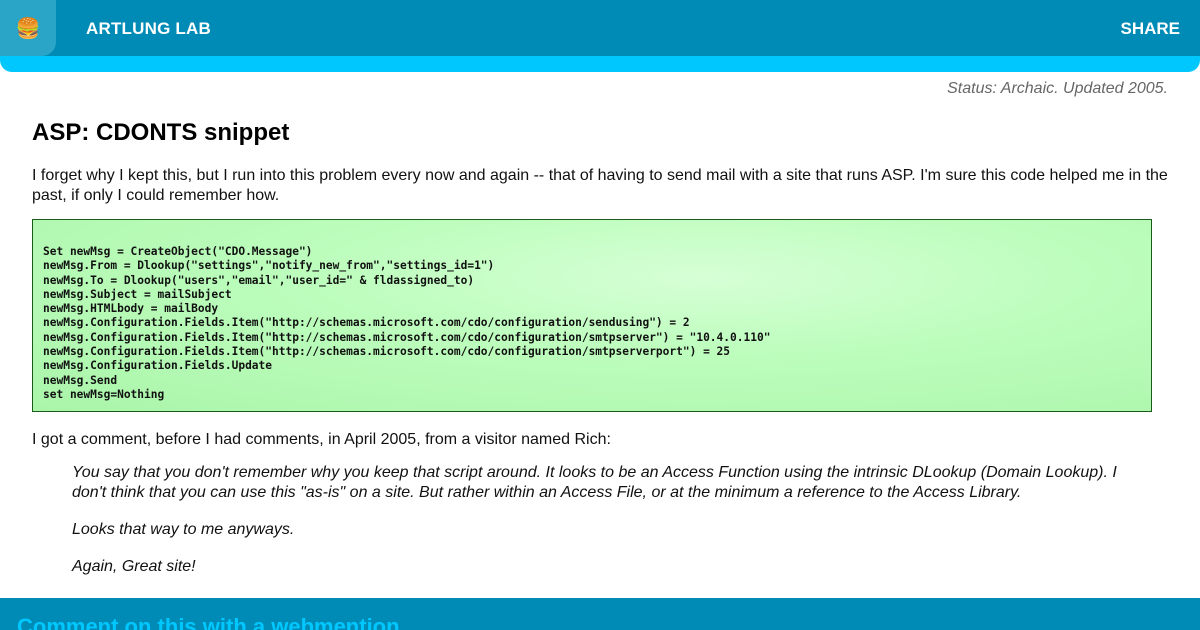 Image resolution: width=1200 pixels, height=630 pixels. I want to click on site-header: 🍔 ARTLUNG LAB SHARE, so click(600, 36).